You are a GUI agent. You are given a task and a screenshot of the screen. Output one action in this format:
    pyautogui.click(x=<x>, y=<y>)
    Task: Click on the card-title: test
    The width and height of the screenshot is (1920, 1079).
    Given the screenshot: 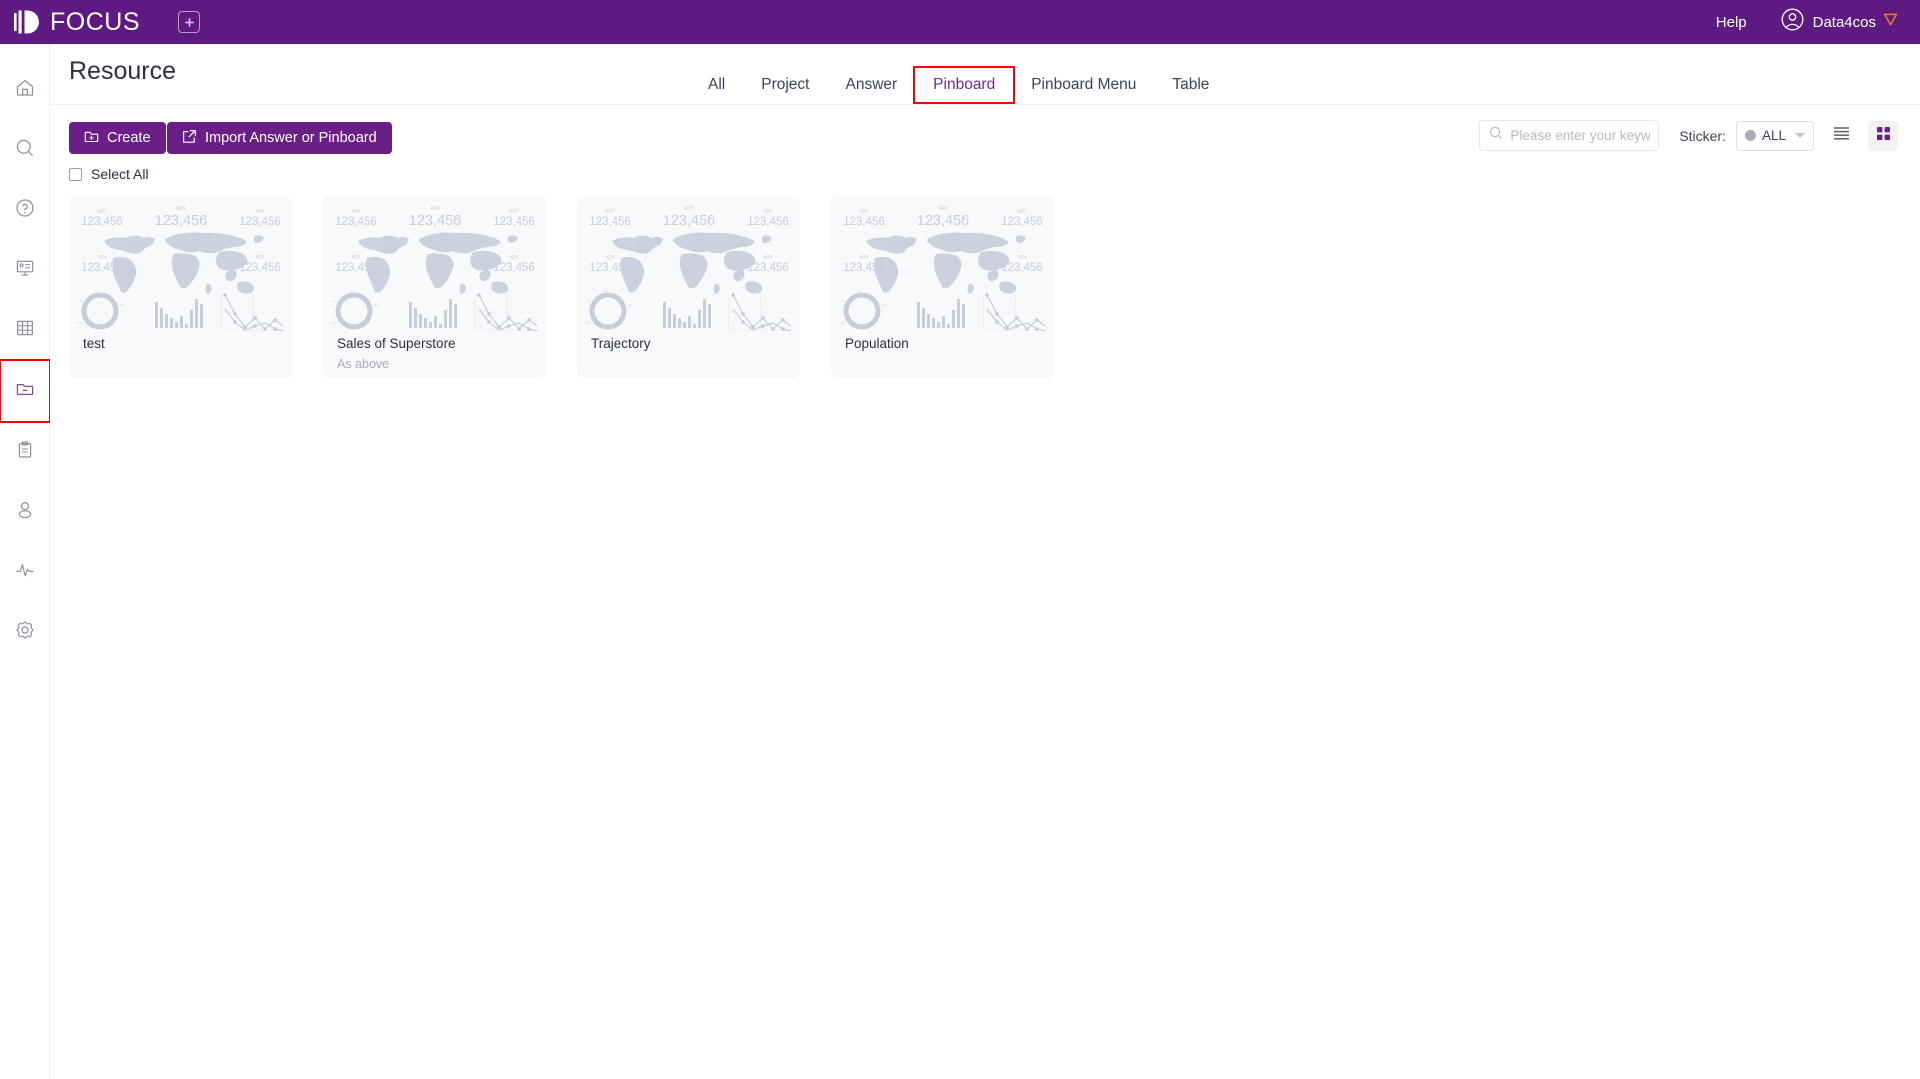 What is the action you would take?
    pyautogui.click(x=94, y=343)
    